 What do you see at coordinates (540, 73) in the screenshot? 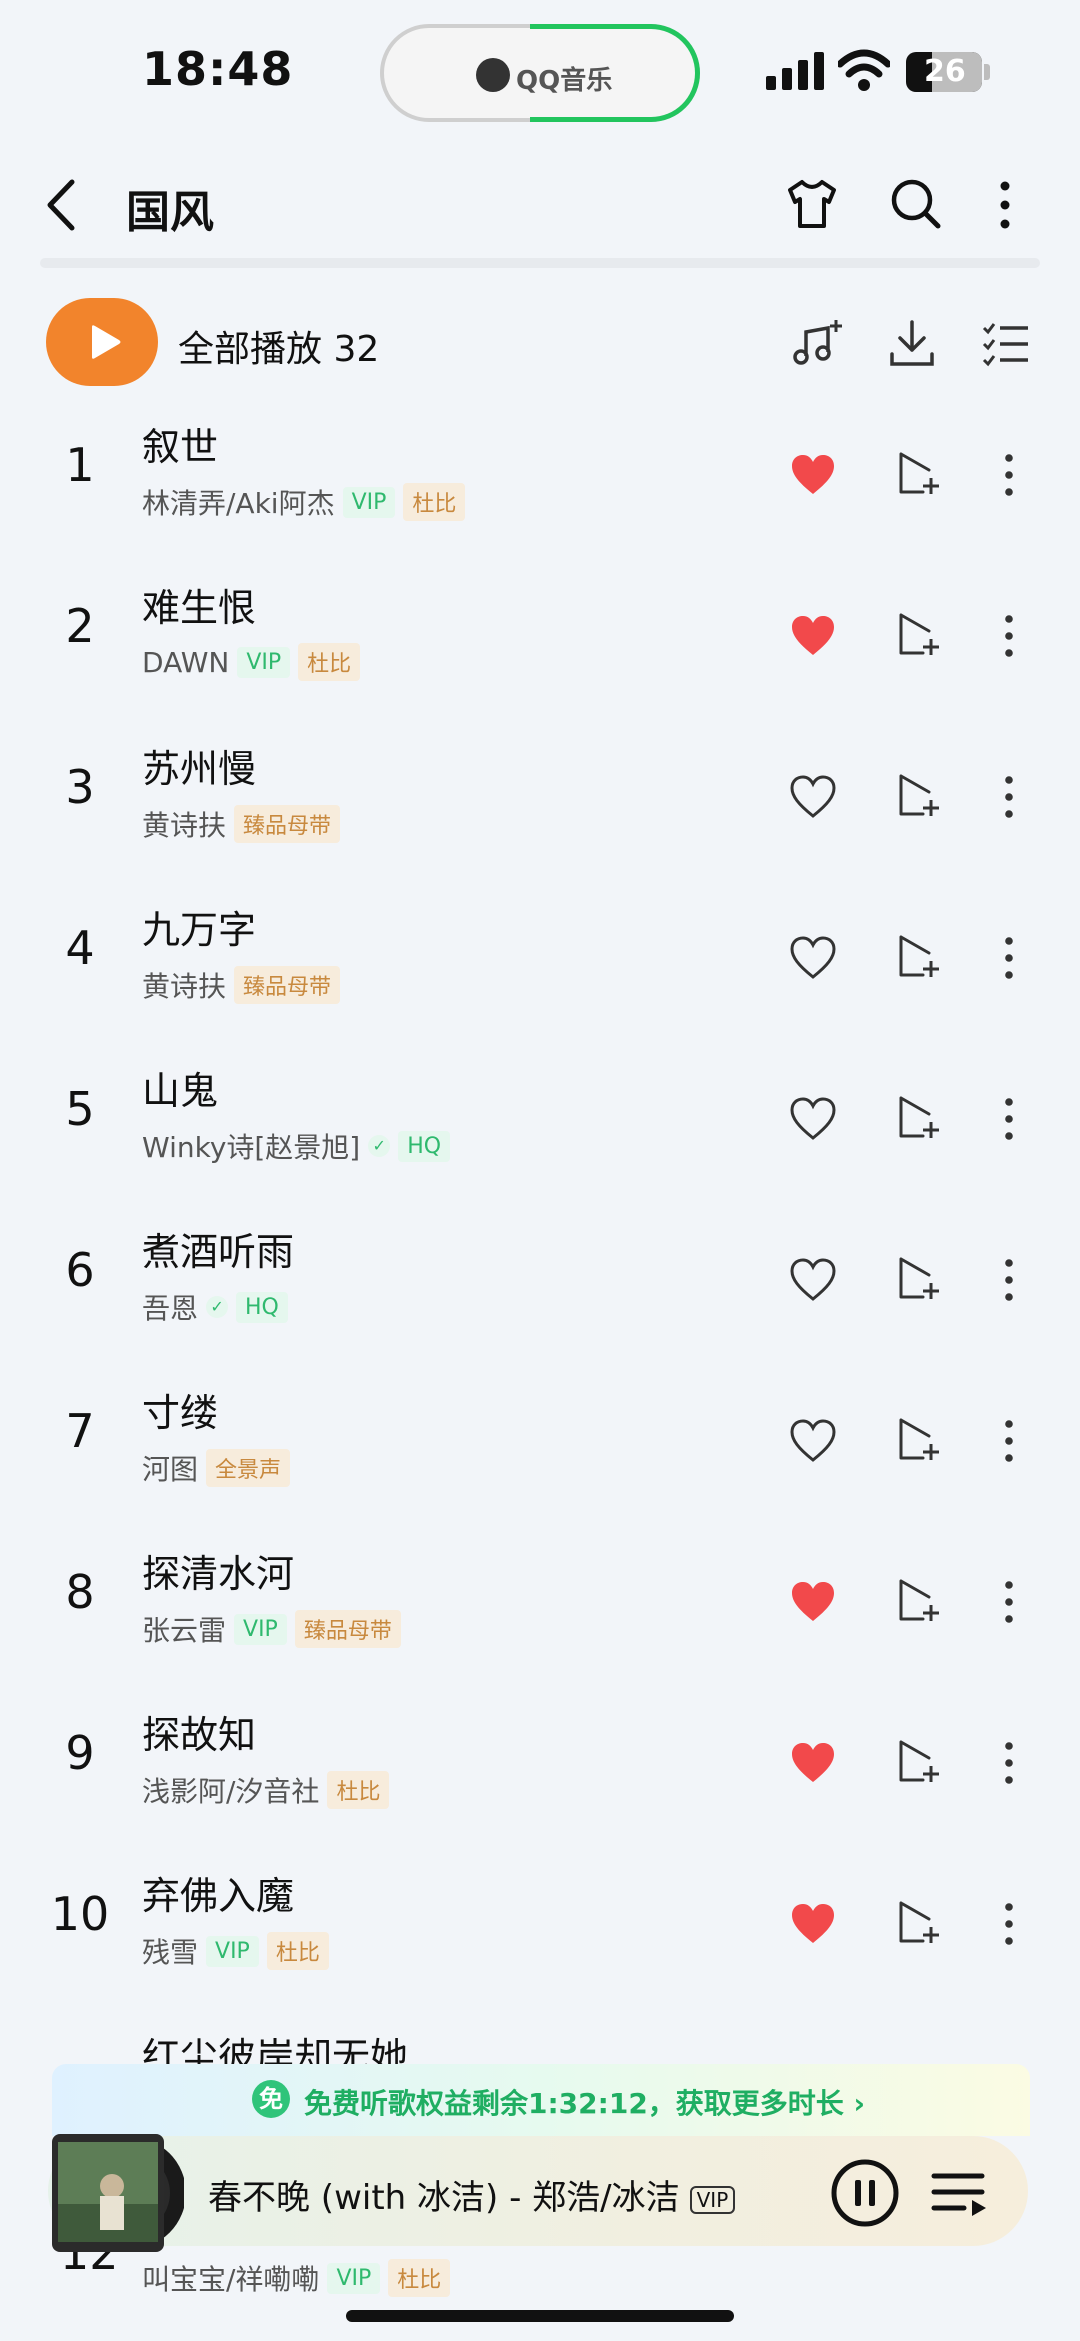
I see `dynamic-island: QQ音乐` at bounding box center [540, 73].